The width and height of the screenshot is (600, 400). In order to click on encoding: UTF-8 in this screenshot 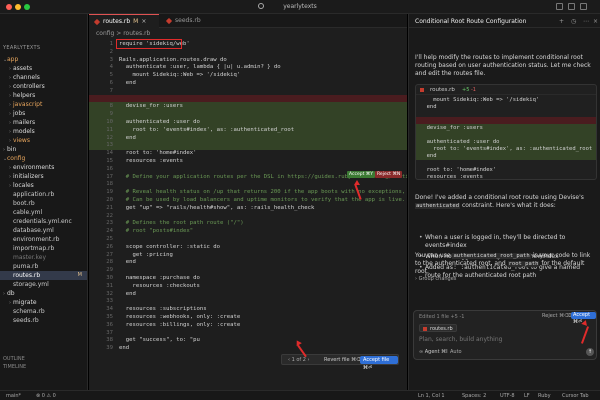, I will do `click(507, 396)`.